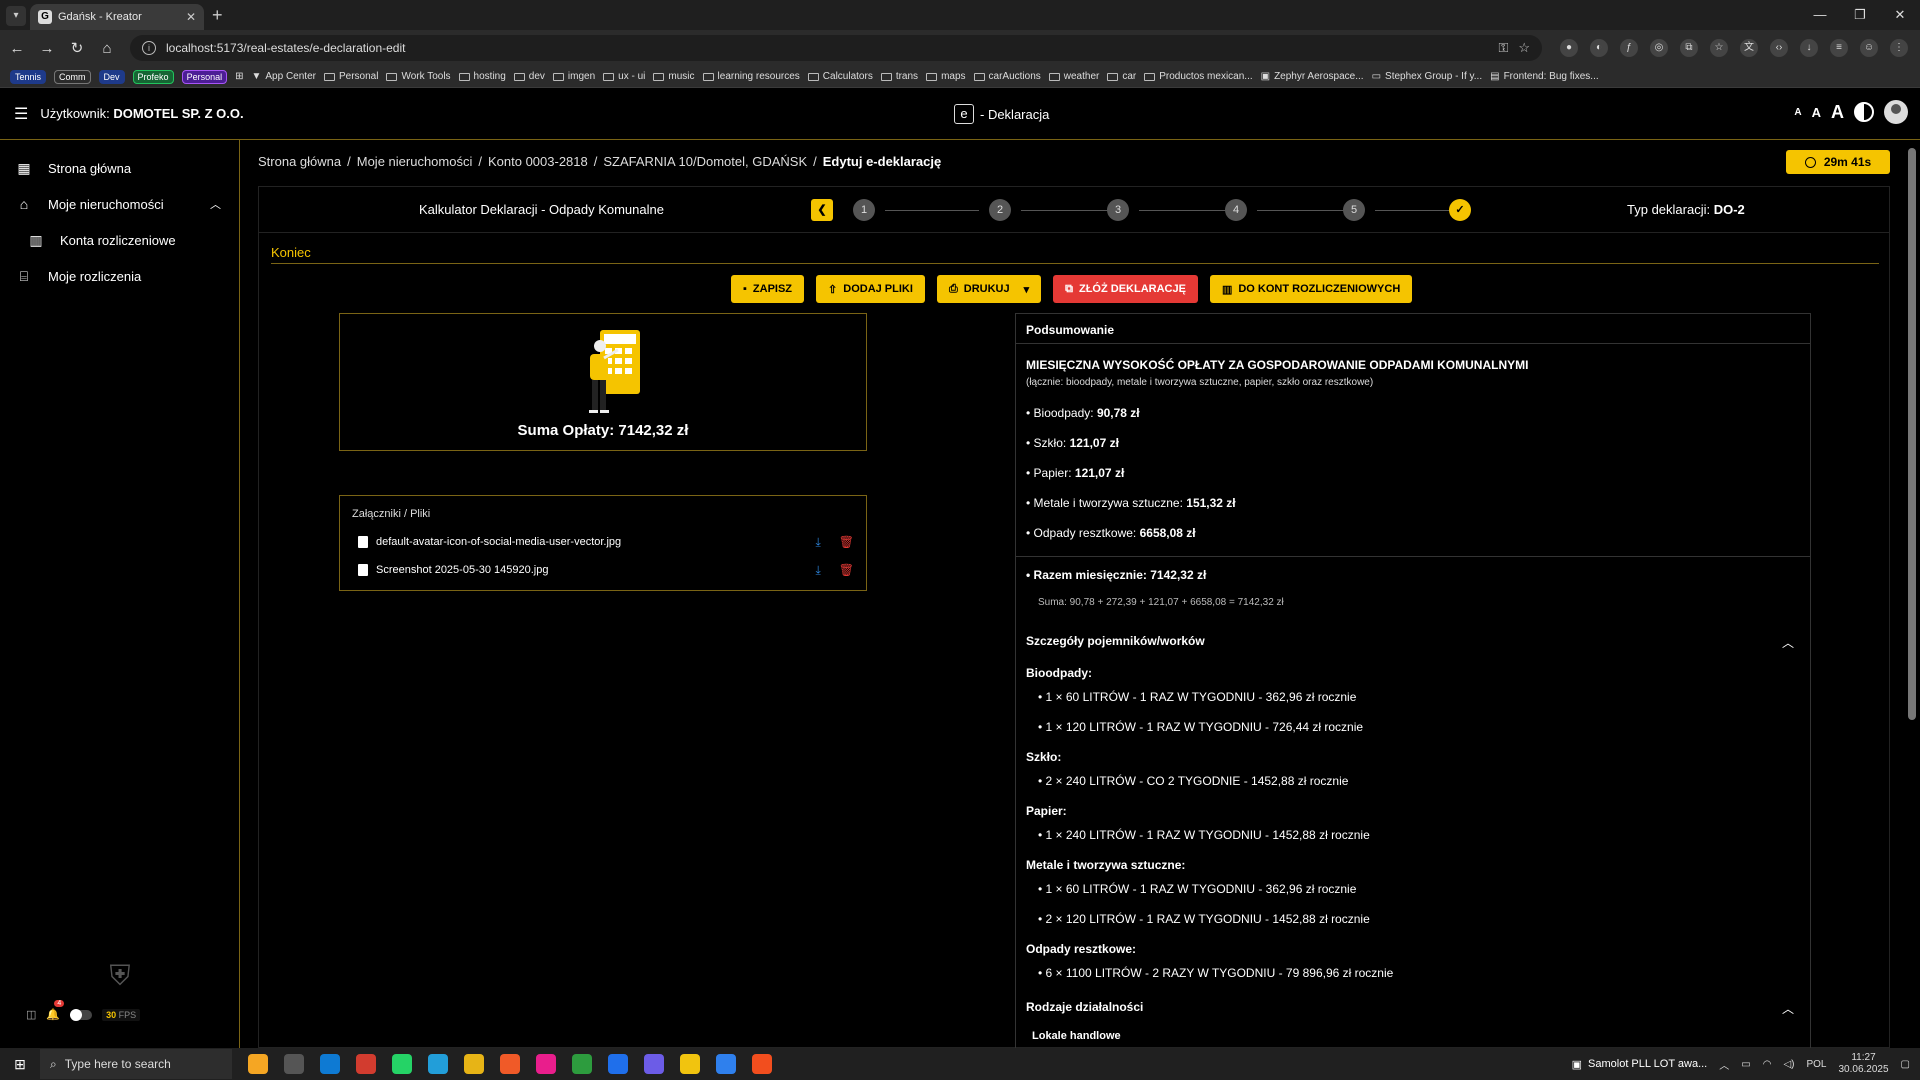 Image resolution: width=1920 pixels, height=1080 pixels. What do you see at coordinates (149, 48) in the screenshot?
I see `site-info-icon: i` at bounding box center [149, 48].